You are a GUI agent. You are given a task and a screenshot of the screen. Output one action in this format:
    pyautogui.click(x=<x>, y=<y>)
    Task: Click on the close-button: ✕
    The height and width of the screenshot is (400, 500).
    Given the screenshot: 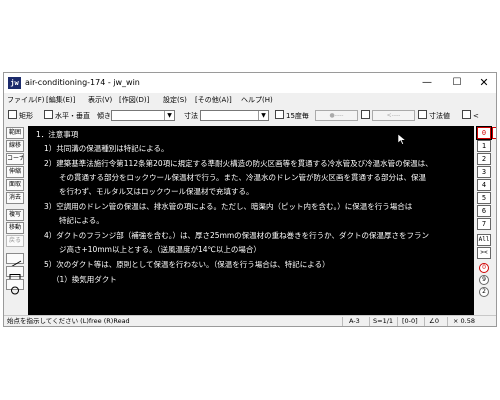 What is the action you would take?
    pyautogui.click(x=483, y=83)
    